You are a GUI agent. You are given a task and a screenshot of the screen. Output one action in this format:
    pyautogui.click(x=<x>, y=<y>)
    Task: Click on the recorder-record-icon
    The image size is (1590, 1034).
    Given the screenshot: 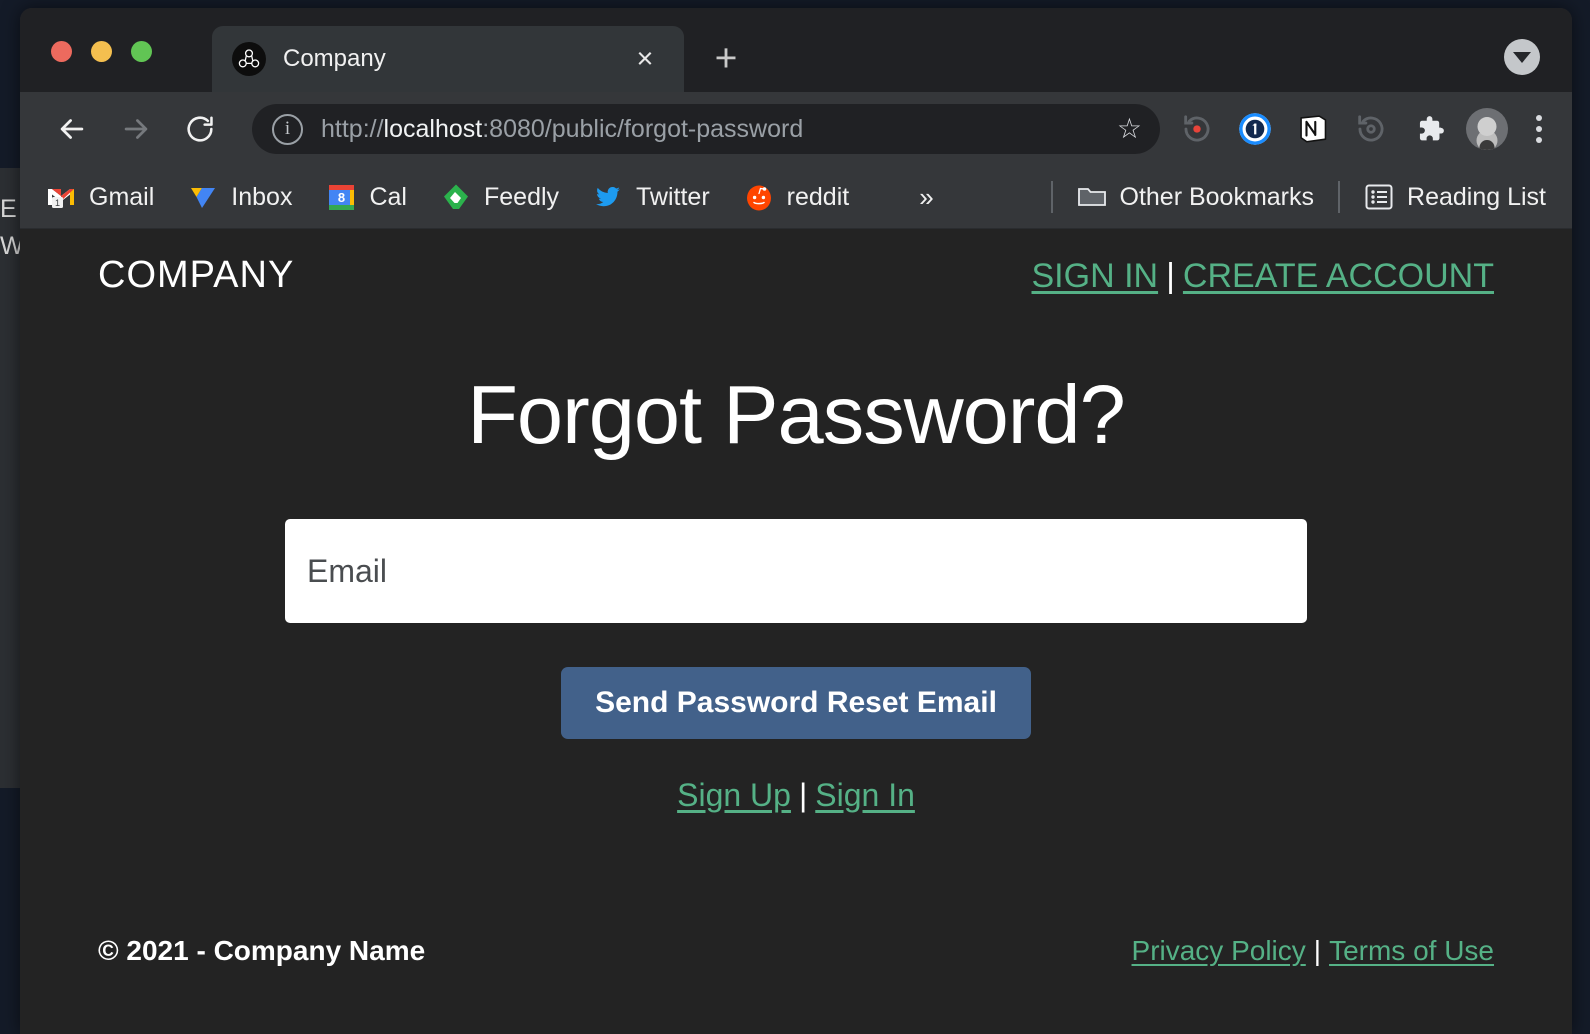 What is the action you would take?
    pyautogui.click(x=1197, y=129)
    